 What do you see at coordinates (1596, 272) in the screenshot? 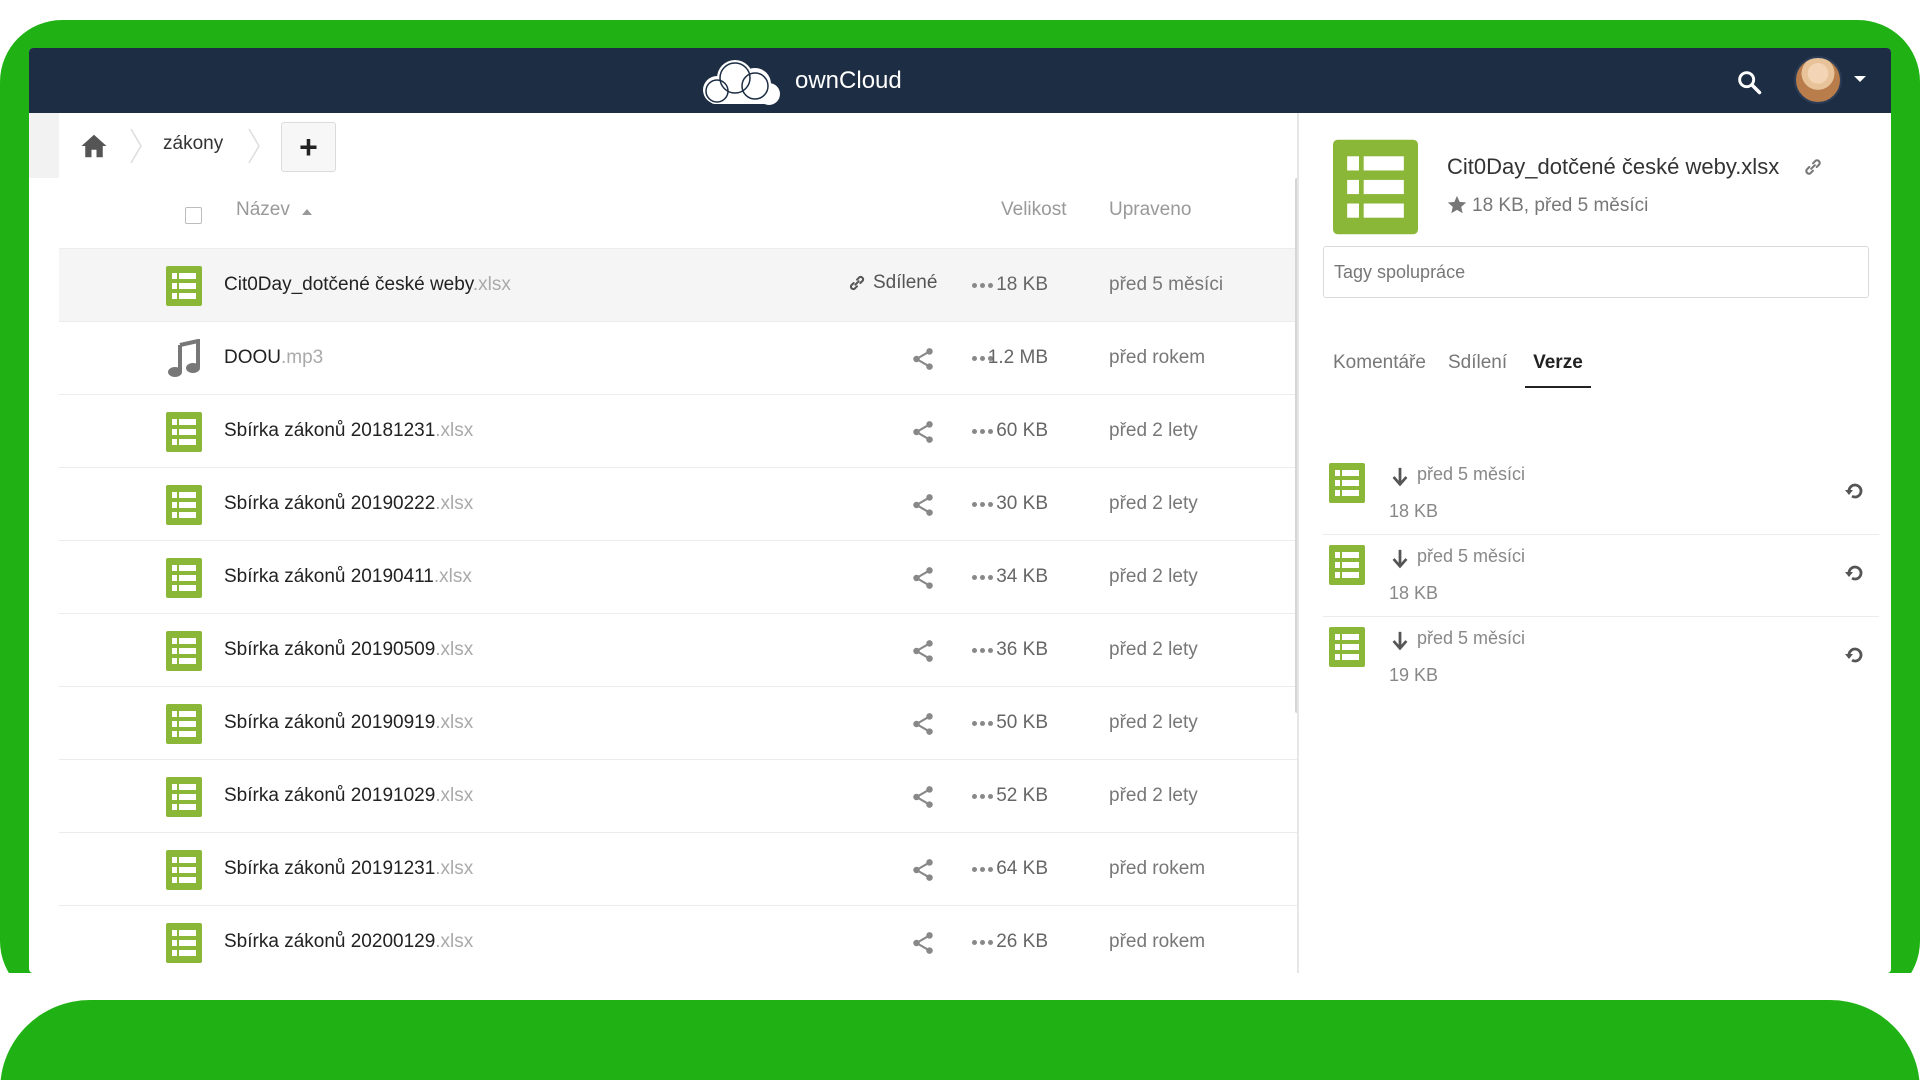
I see `collaborative-tags-input` at bounding box center [1596, 272].